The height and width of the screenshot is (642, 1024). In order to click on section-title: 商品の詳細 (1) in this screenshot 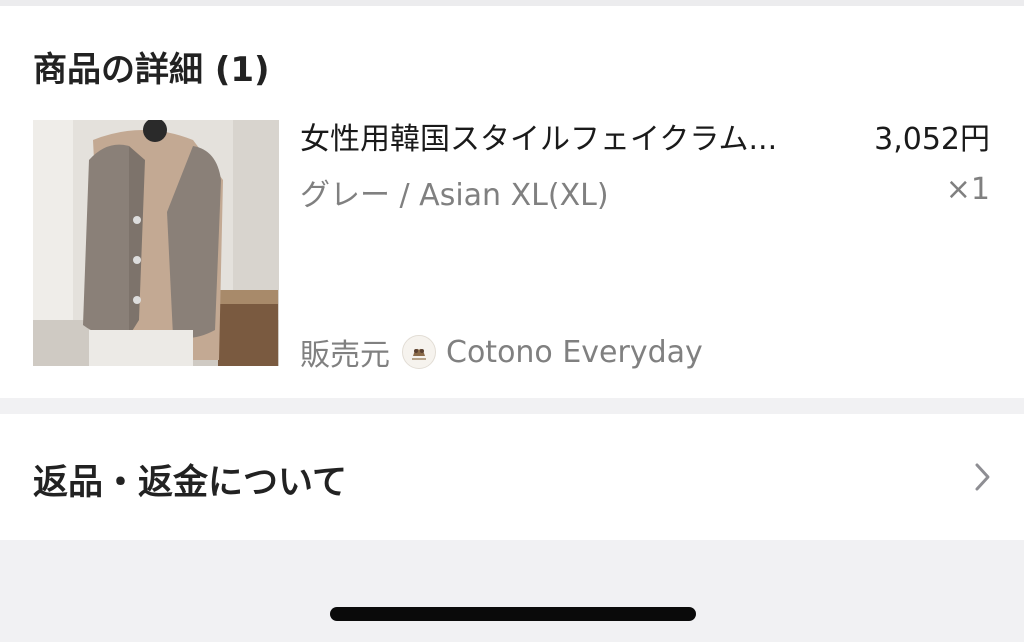, I will do `click(151, 70)`.